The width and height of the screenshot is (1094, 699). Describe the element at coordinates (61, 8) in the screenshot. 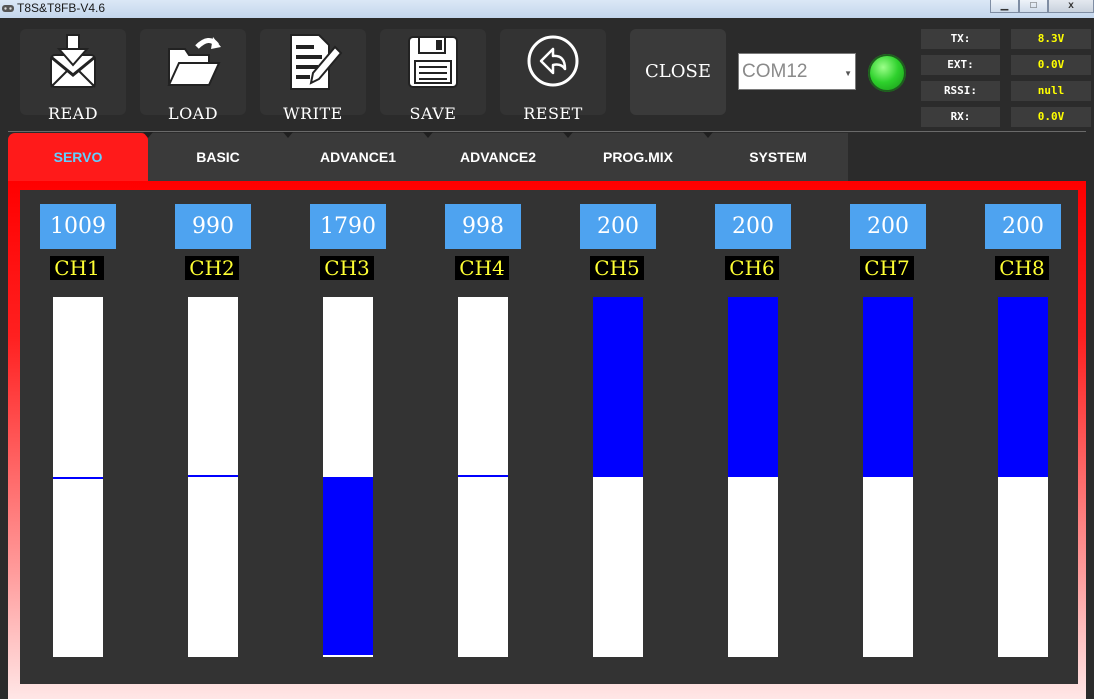

I see `window-title: T8S&T8FB-V4.6` at that location.